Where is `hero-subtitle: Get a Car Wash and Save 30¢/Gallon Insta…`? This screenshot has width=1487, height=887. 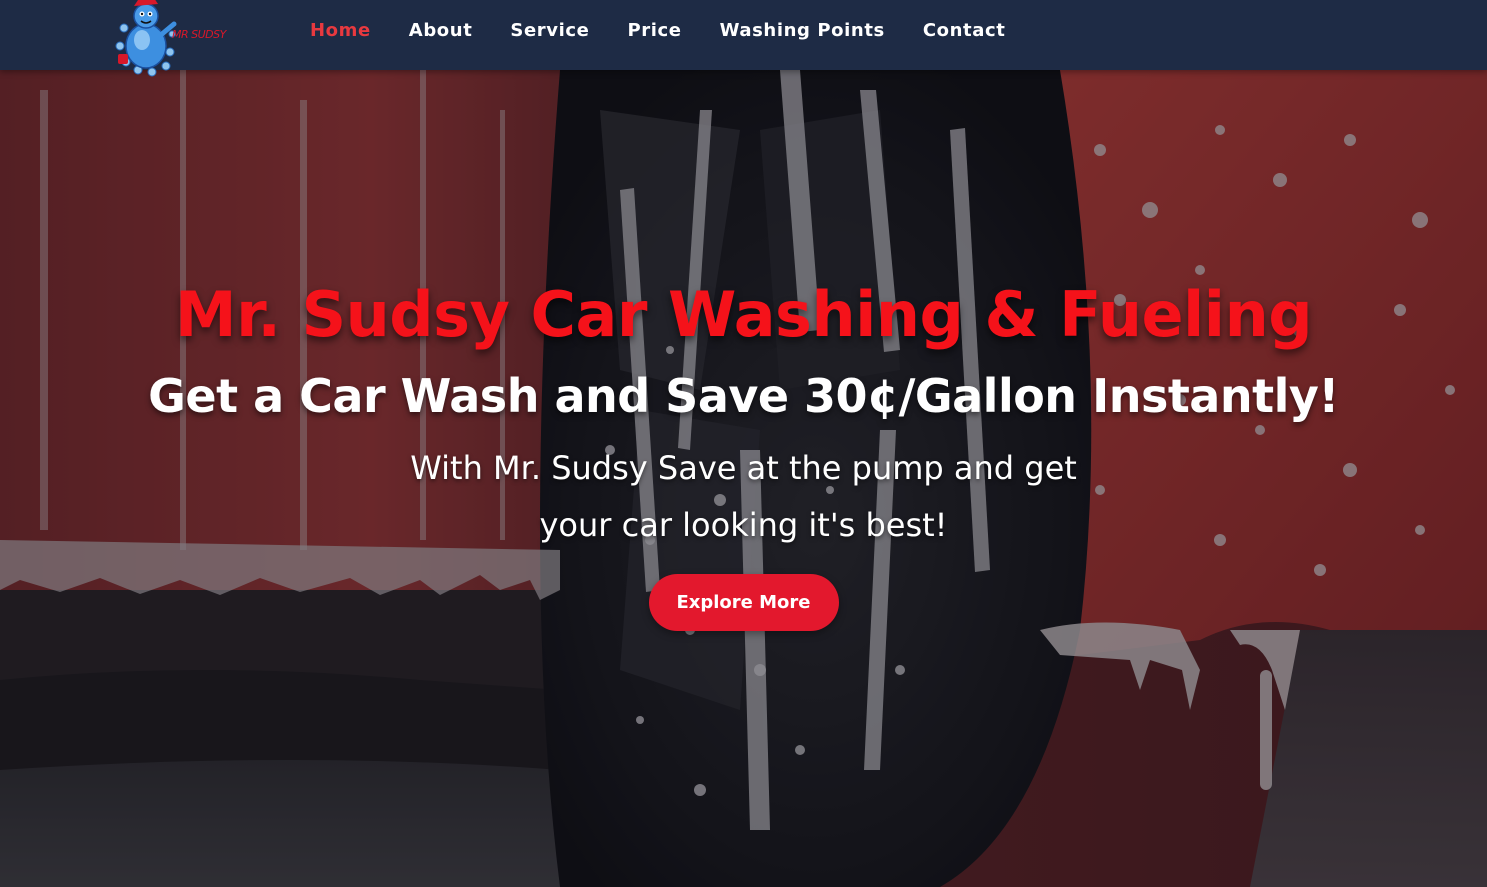 hero-subtitle: Get a Car Wash and Save 30¢/Gallon Insta… is located at coordinates (743, 396).